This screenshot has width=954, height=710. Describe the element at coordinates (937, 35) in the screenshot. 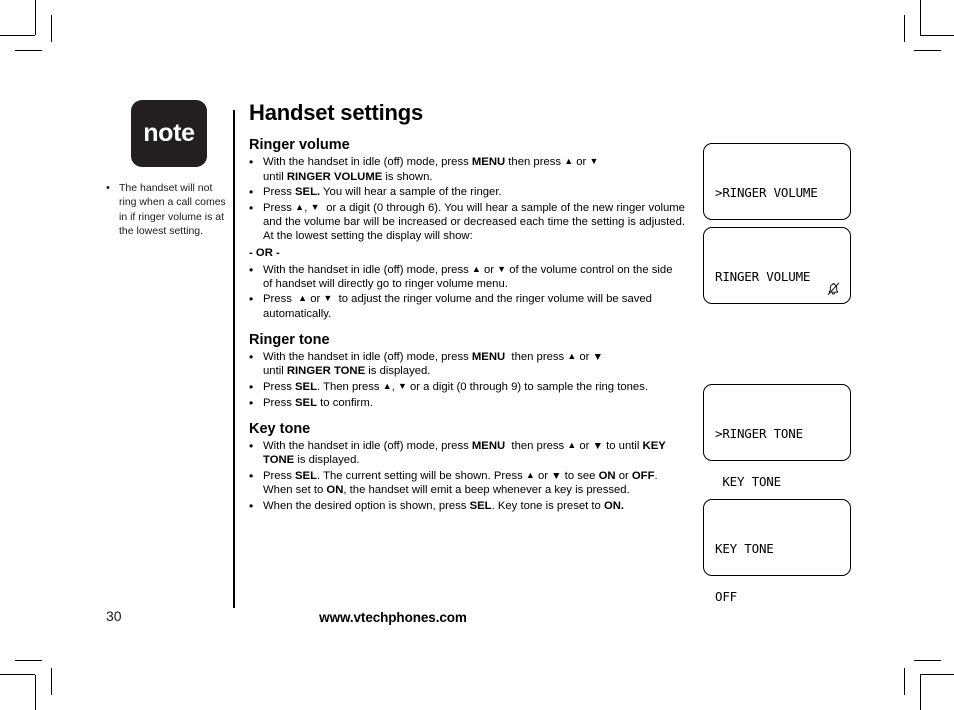

I see `crop-mark-top-right-horizontal` at that location.